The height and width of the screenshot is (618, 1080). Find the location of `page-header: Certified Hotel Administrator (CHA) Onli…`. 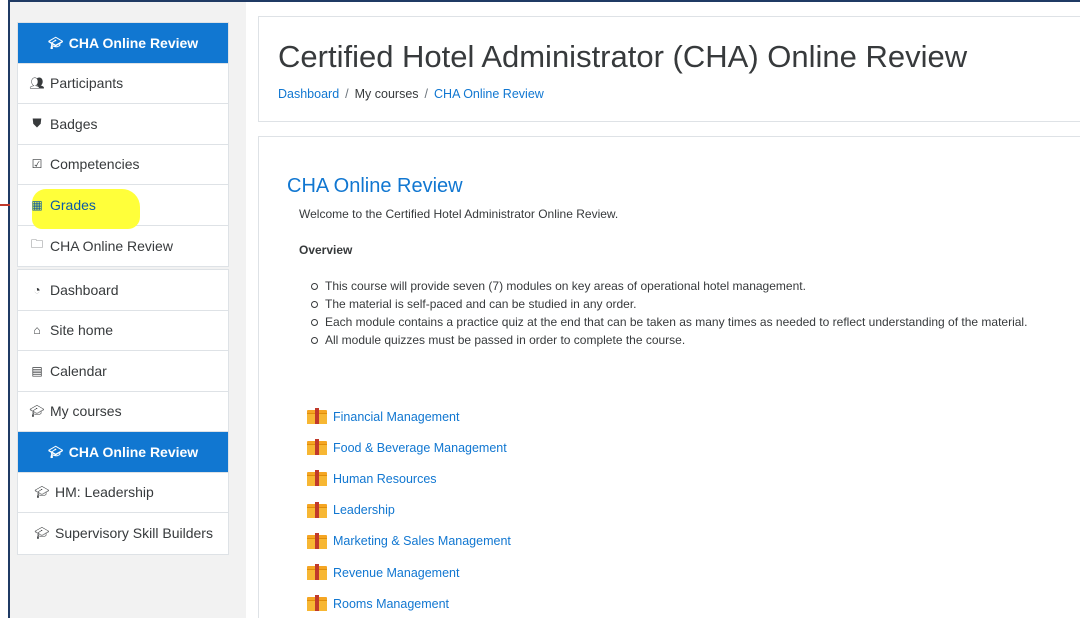

page-header: Certified Hotel Administrator (CHA) Onli… is located at coordinates (669, 69).